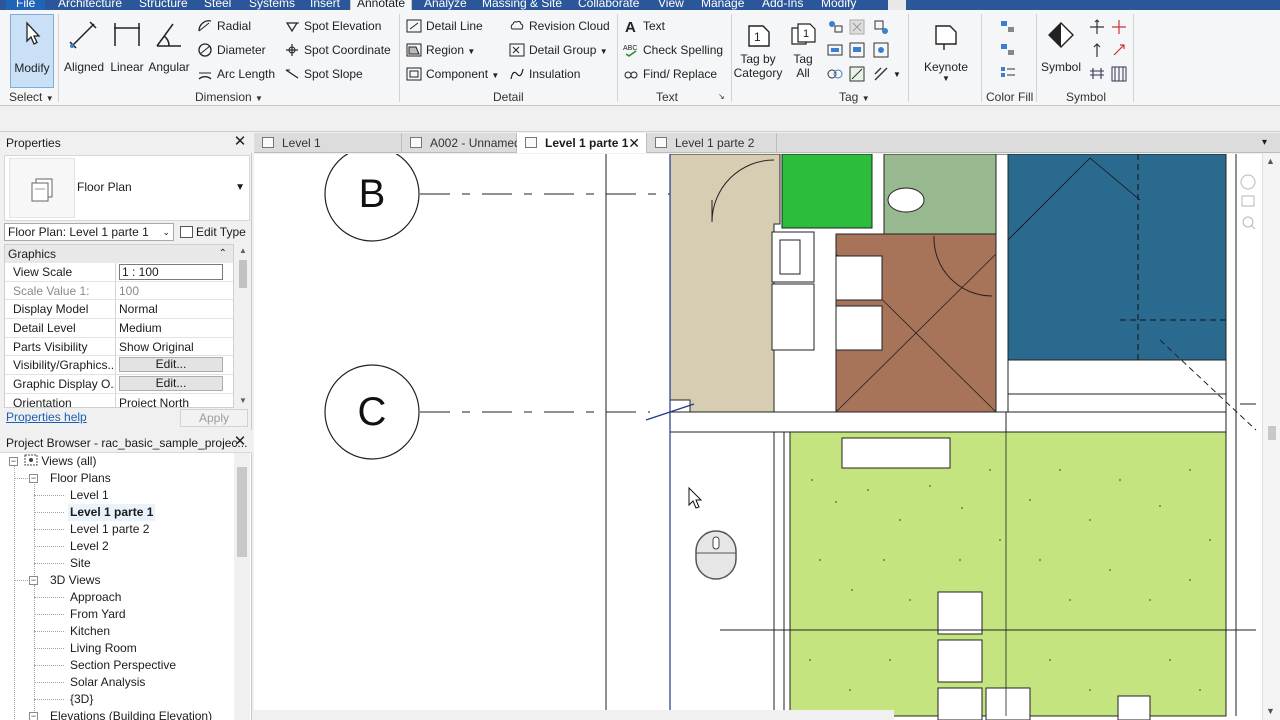 The image size is (1280, 720). I want to click on tree-item-3d-views: 3D Views, so click(75, 580).